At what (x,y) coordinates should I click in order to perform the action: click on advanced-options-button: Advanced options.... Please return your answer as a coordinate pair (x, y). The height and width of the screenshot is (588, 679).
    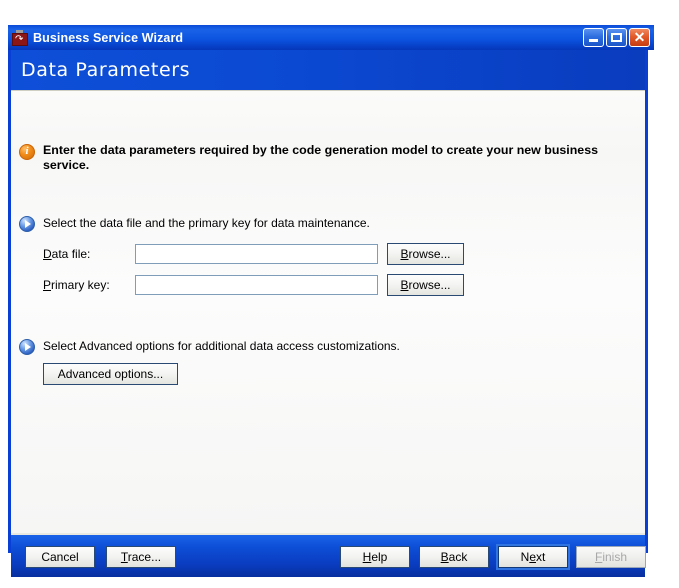
    Looking at the image, I should click on (110, 374).